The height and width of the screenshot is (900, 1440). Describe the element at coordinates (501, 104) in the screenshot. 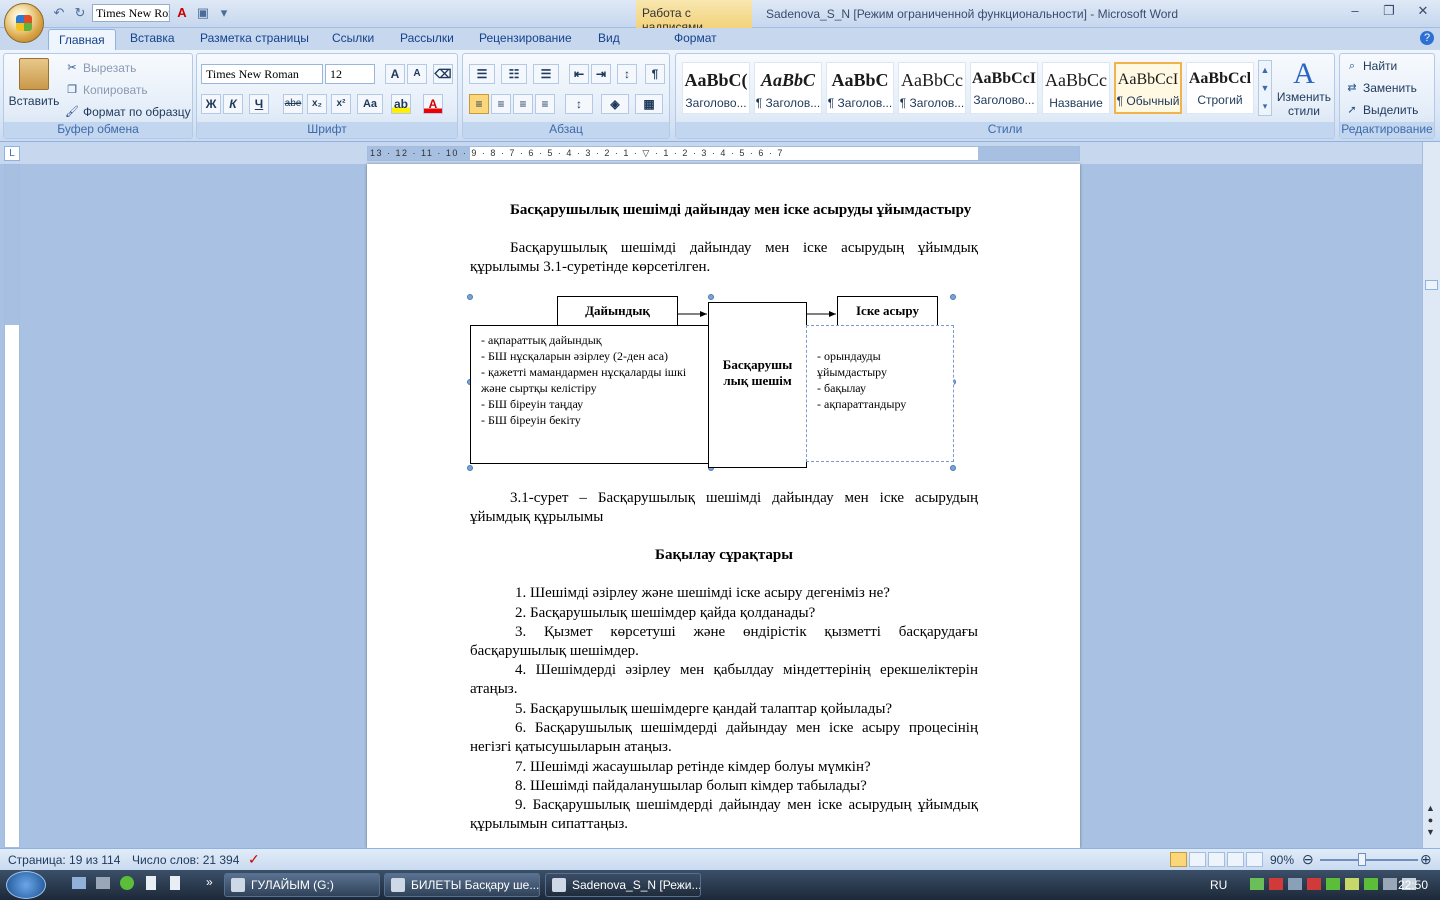

I see `align-center-icon: ≡` at that location.